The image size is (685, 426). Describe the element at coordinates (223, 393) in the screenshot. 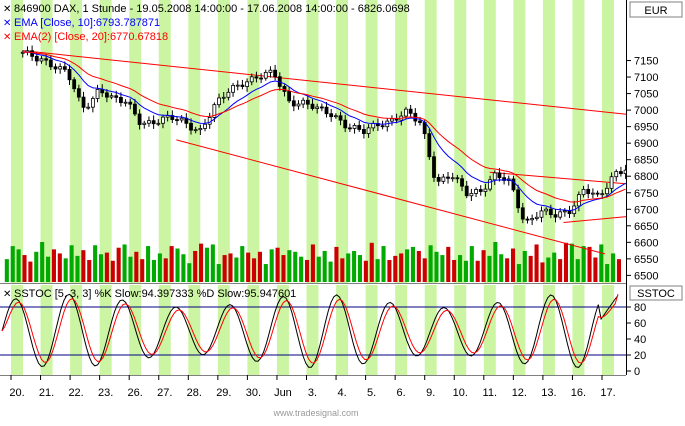

I see `time-tick-label: 29.` at that location.